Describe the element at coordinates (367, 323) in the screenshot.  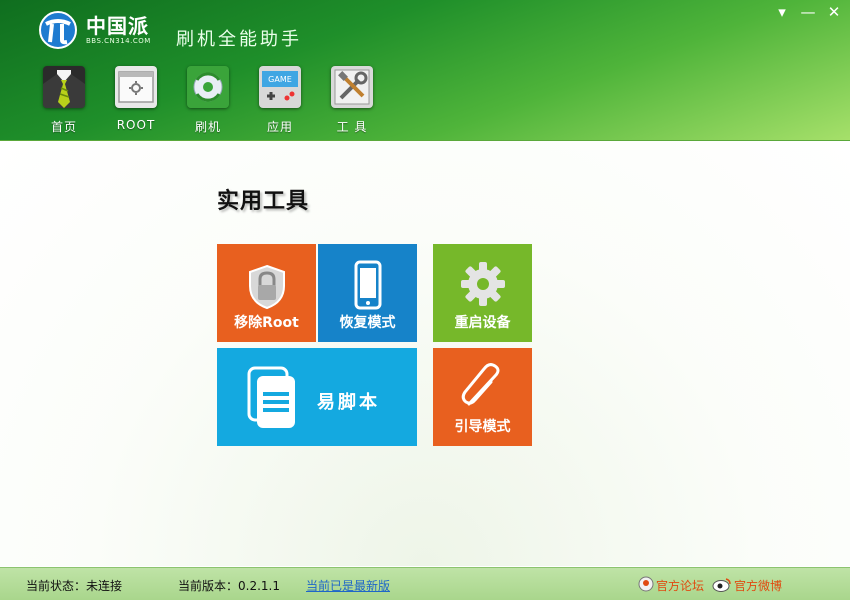
I see `recovery-mode-label: 恢复模式` at that location.